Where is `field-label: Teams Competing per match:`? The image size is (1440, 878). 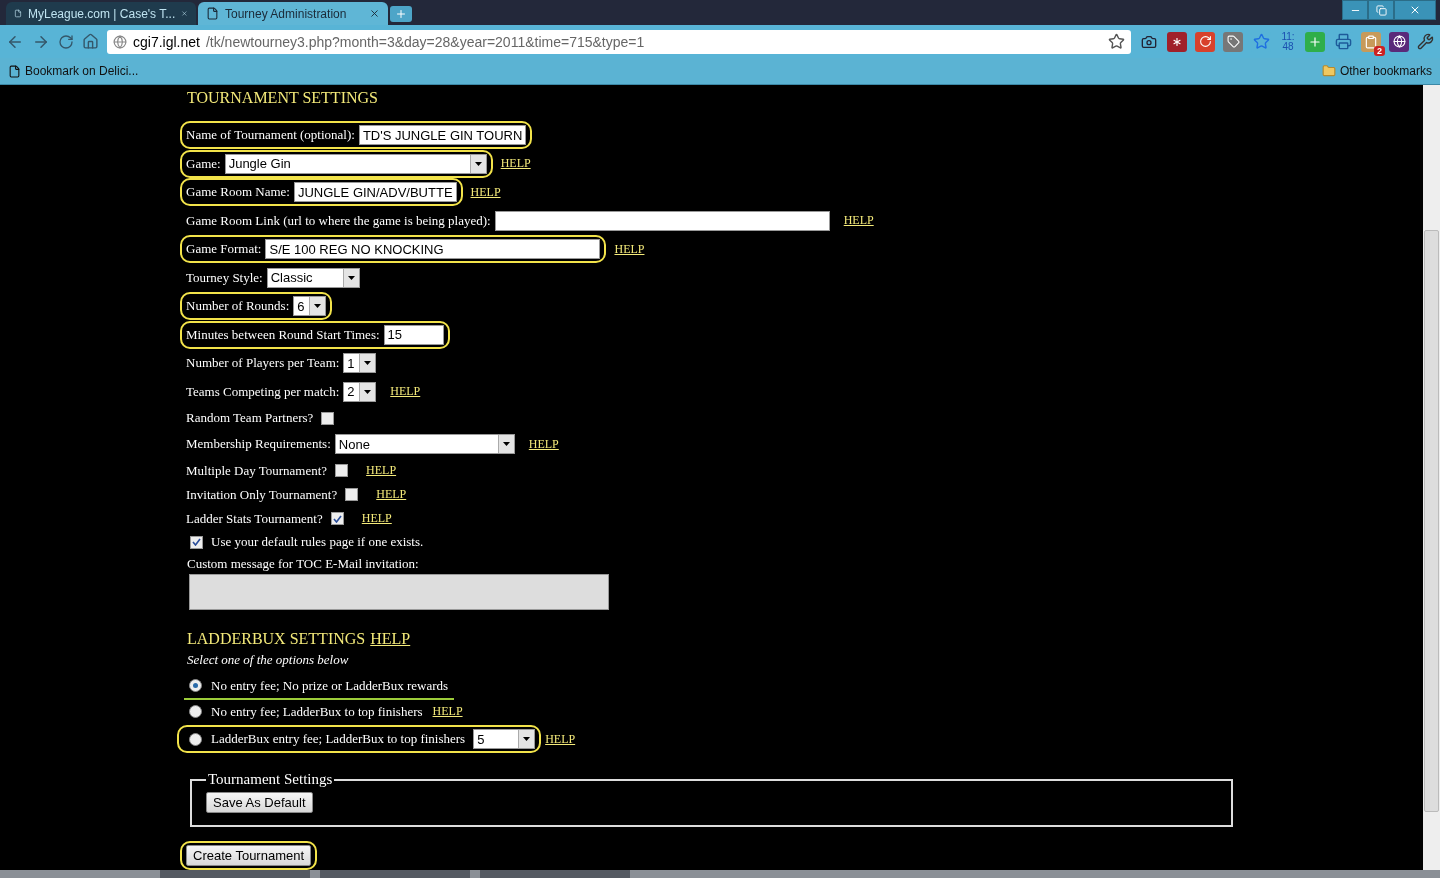
field-label: Teams Competing per match: is located at coordinates (263, 391).